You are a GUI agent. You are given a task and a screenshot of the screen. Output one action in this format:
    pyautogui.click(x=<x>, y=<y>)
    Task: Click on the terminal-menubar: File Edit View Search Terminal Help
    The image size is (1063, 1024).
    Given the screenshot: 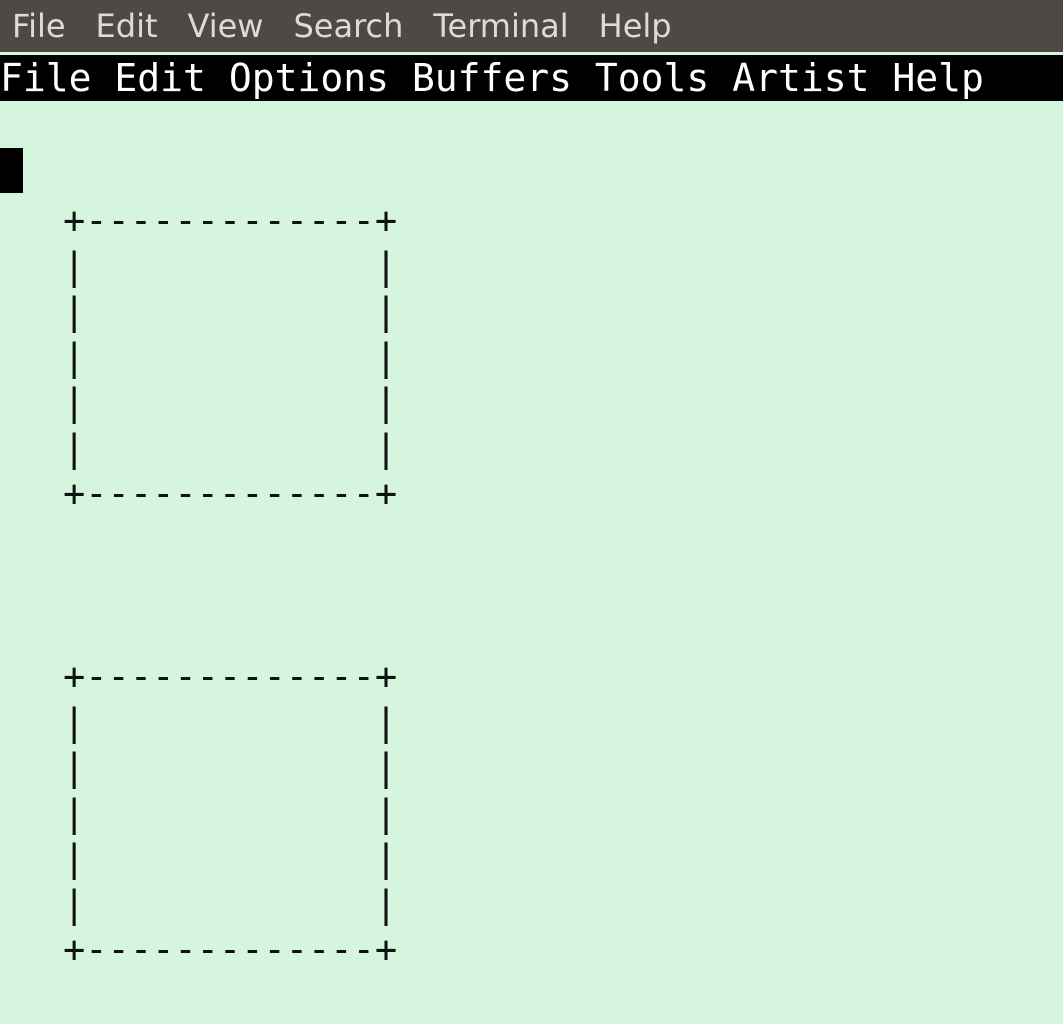 What is the action you would take?
    pyautogui.click(x=531, y=26)
    